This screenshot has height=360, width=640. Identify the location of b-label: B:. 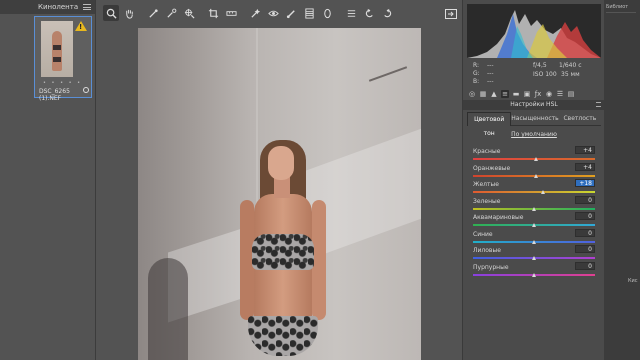
(476, 81).